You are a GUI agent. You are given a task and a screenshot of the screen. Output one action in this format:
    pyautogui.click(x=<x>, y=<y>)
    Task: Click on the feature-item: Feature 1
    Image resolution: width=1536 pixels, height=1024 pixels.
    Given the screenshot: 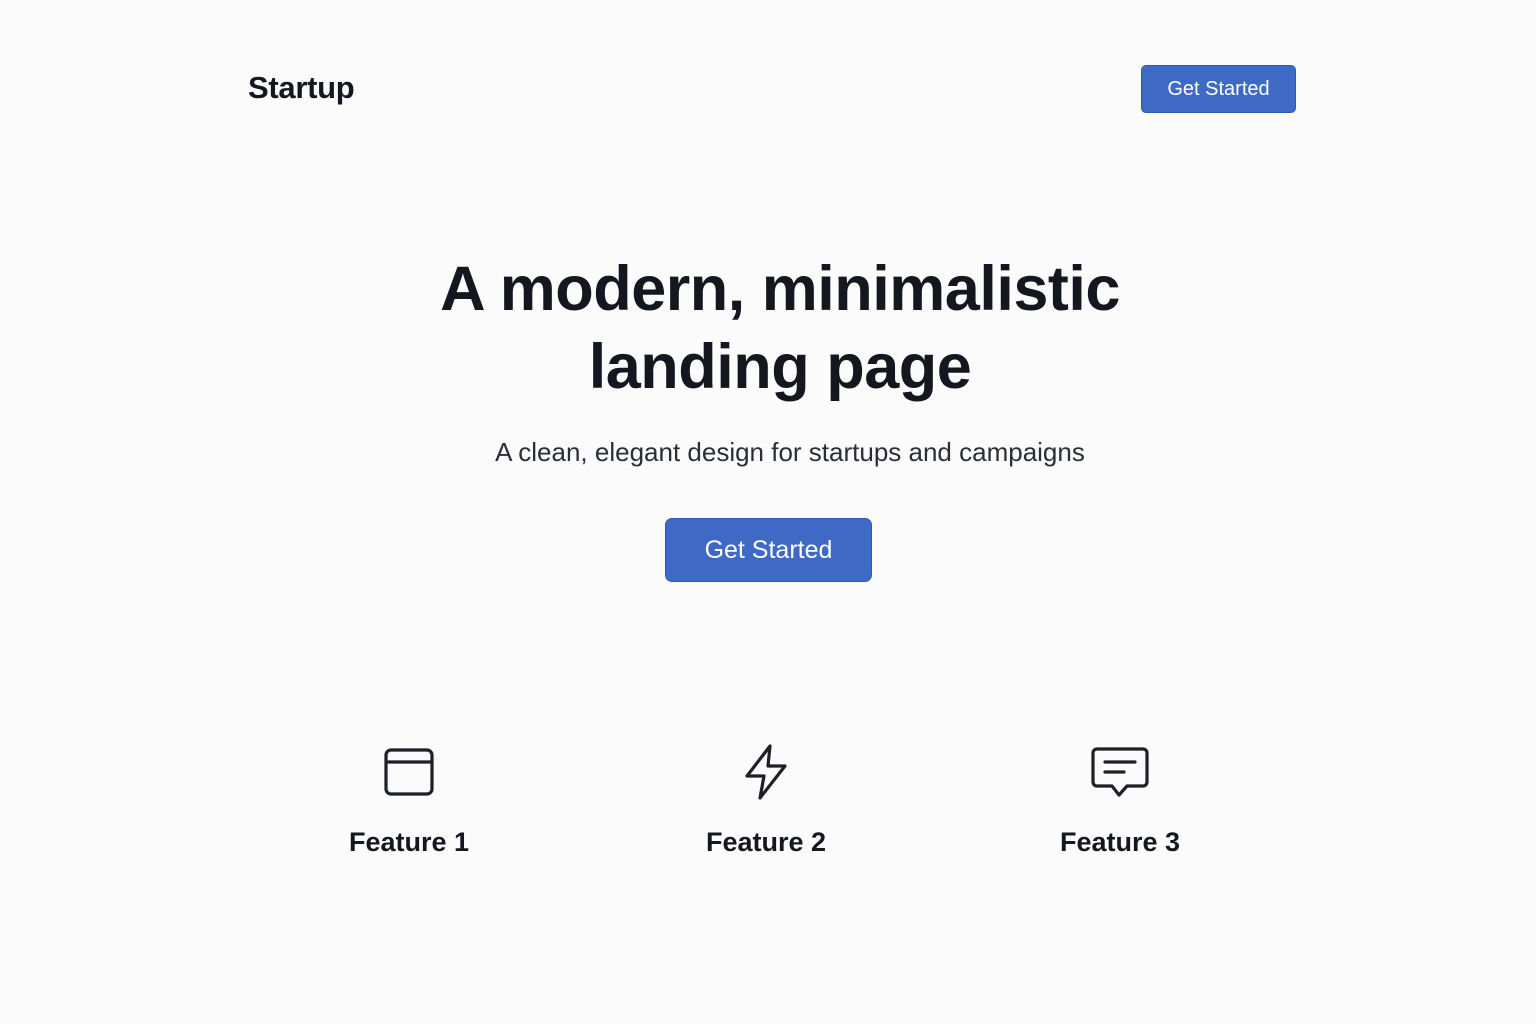 What is the action you would take?
    pyautogui.click(x=409, y=801)
    